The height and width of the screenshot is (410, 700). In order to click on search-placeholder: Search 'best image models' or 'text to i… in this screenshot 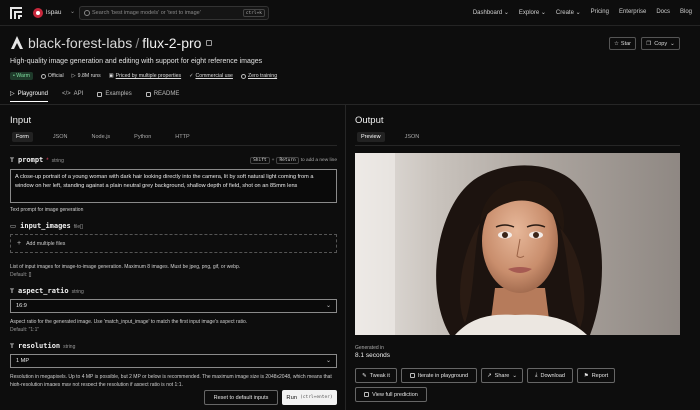, I will do `click(146, 13)`.